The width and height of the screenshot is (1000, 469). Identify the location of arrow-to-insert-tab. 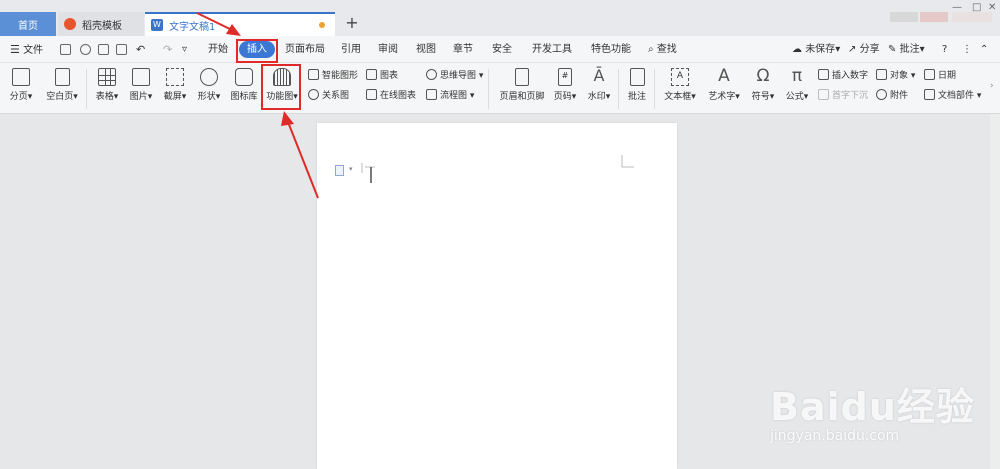
(214, 21).